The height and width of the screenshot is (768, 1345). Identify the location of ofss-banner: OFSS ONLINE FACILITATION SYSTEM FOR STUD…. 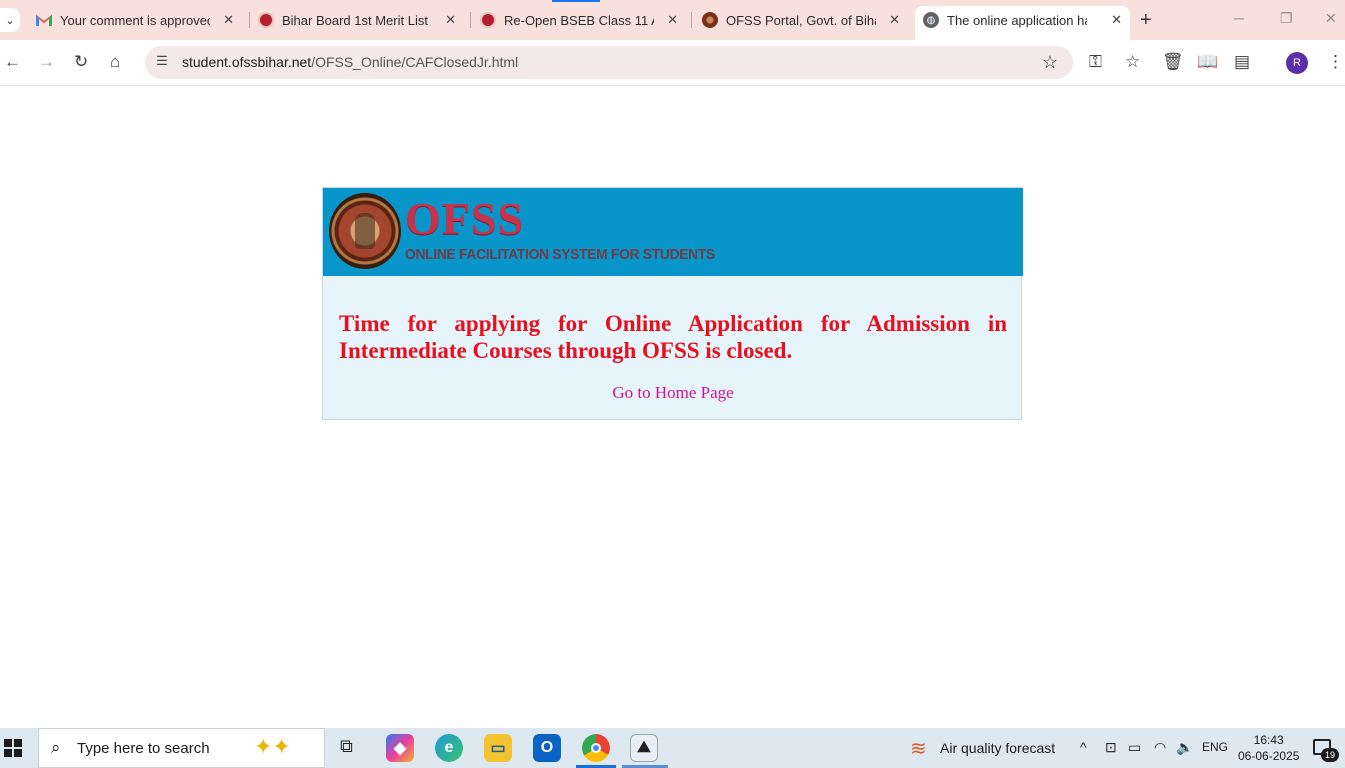
(673, 232).